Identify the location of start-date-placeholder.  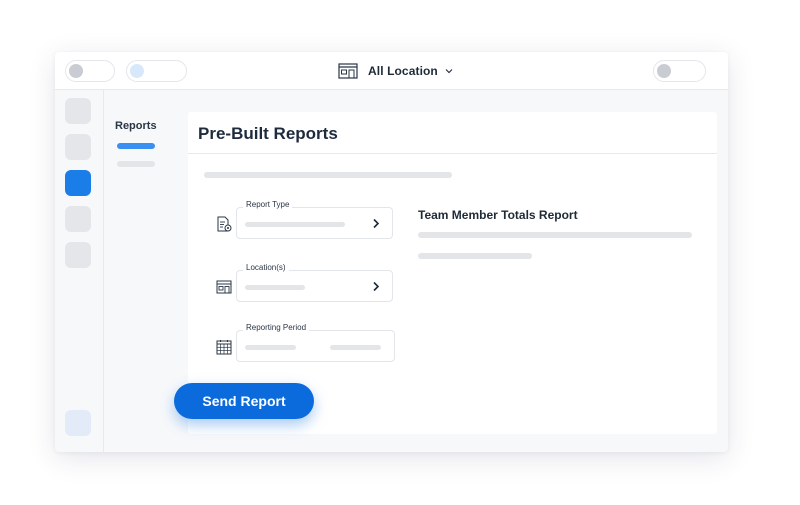
(270, 347).